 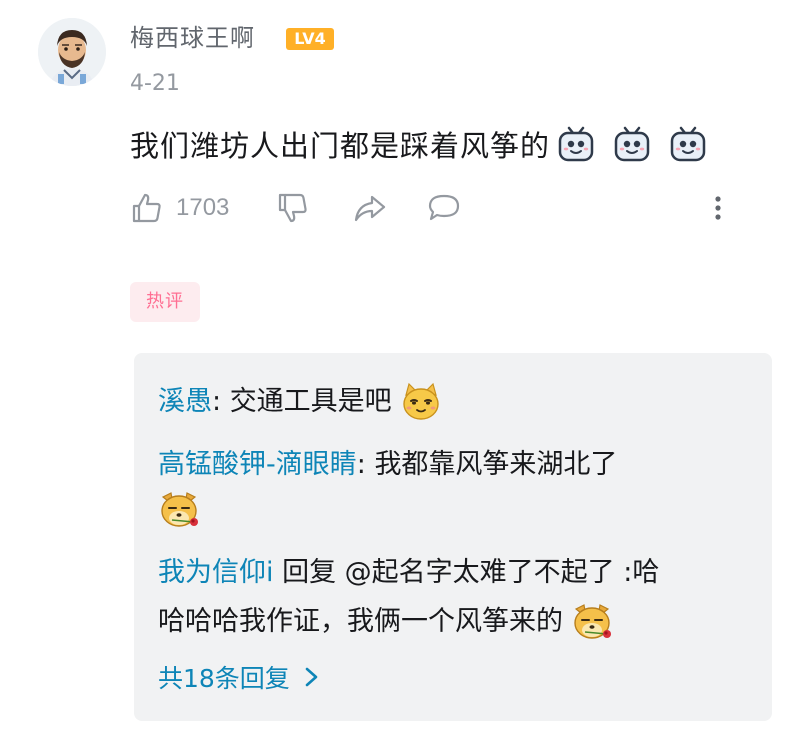 I want to click on comment-text: 我们潍坊人出门都是踩着风筝的, so click(x=340, y=146).